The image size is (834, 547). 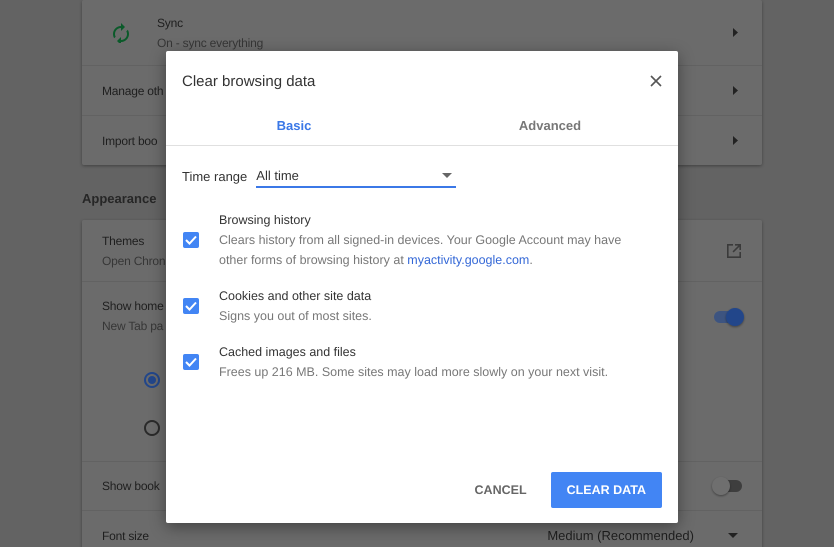 What do you see at coordinates (265, 220) in the screenshot?
I see `option-title: Browsing history` at bounding box center [265, 220].